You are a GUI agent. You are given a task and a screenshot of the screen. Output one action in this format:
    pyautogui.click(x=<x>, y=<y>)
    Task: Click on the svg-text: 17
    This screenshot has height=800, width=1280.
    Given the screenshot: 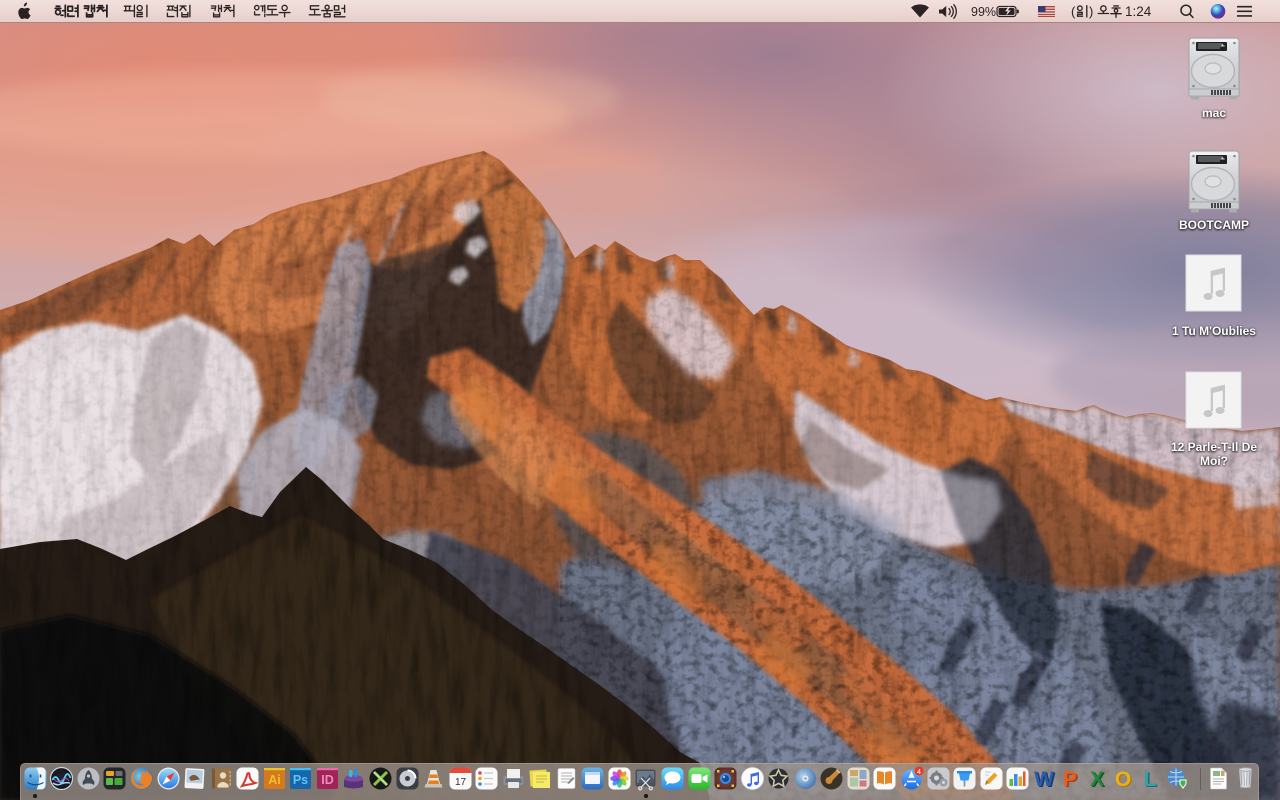 What is the action you would take?
    pyautogui.click(x=461, y=782)
    